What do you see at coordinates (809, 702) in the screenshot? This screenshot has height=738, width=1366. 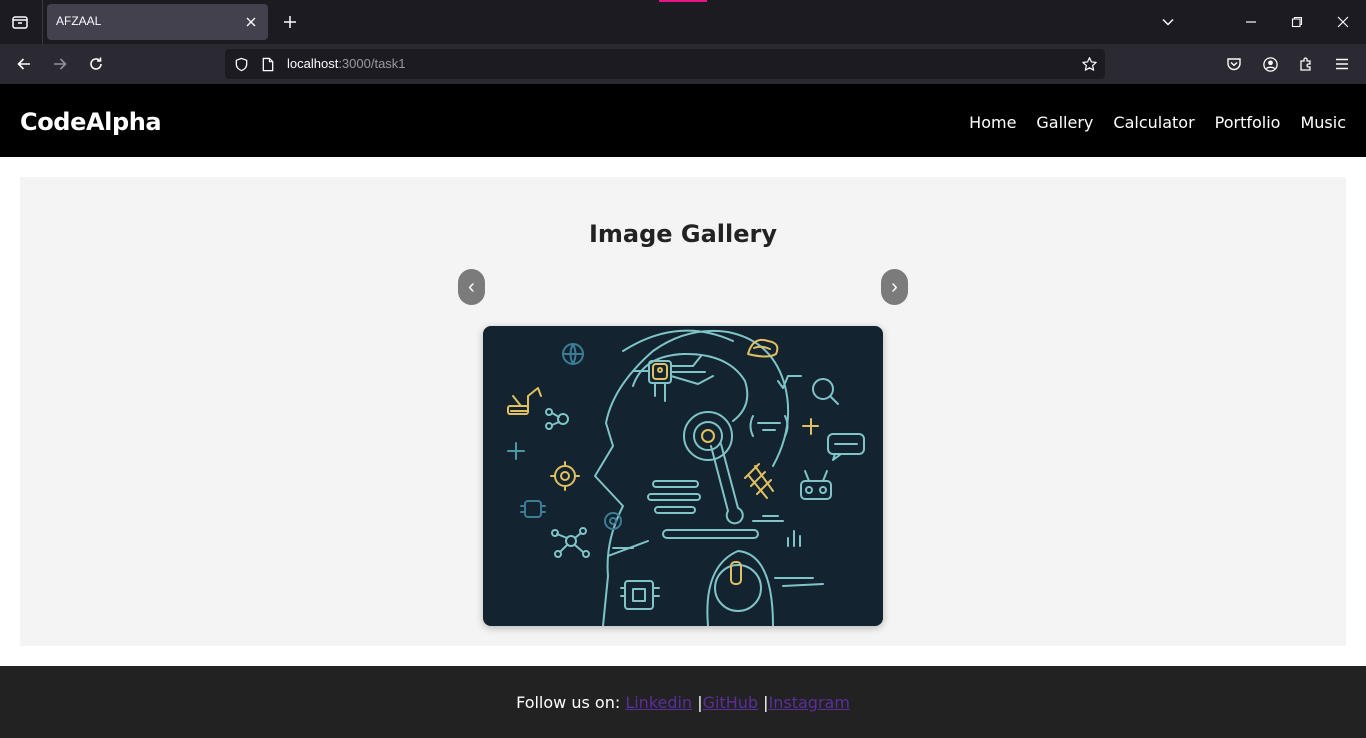 I see `footer-link-instagram: Instagram` at bounding box center [809, 702].